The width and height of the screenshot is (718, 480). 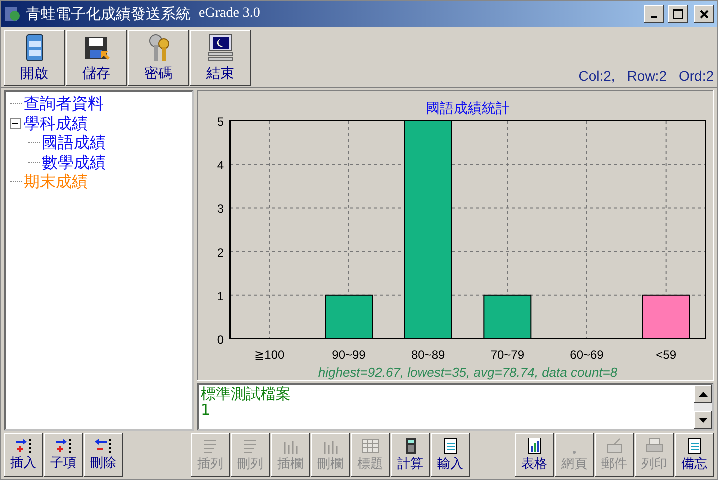 I want to click on maximize-icon, so click(x=678, y=14).